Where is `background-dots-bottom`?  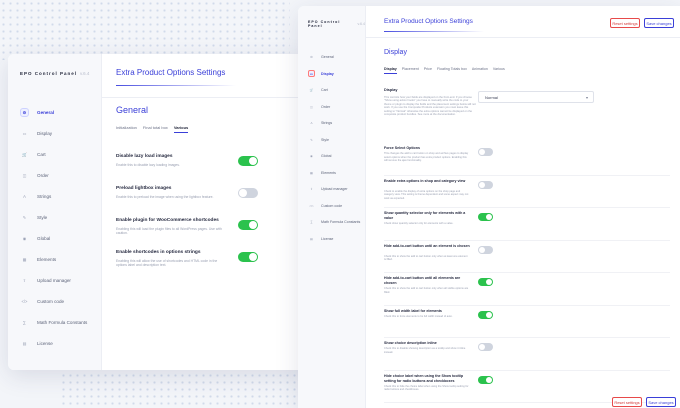 background-dots-bottom is located at coordinates (180, 390).